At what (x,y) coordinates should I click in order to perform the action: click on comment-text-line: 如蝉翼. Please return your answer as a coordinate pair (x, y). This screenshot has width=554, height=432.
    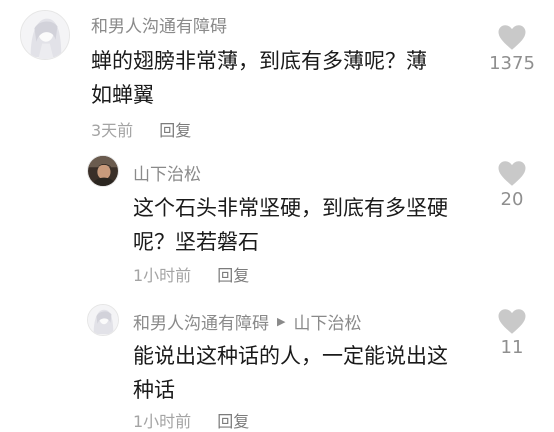
    Looking at the image, I should click on (122, 95).